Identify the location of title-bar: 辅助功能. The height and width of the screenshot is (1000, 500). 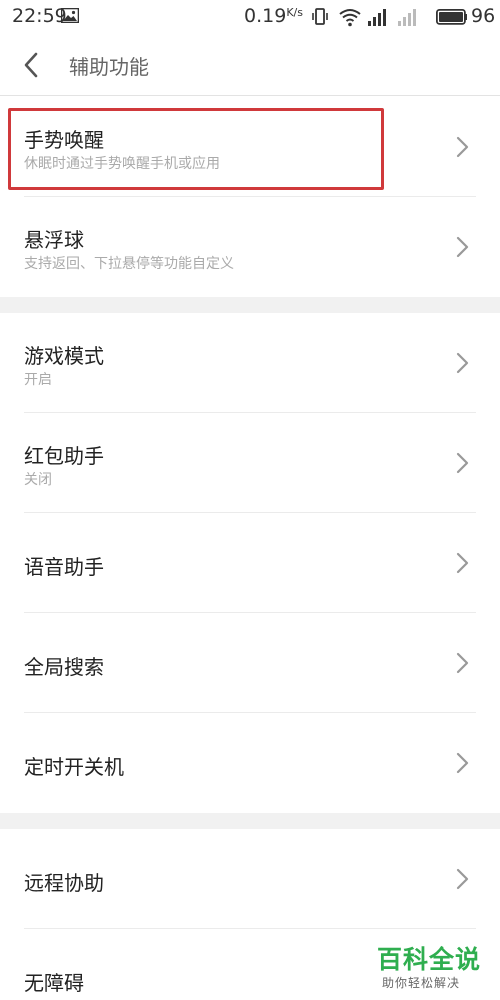
(250, 65).